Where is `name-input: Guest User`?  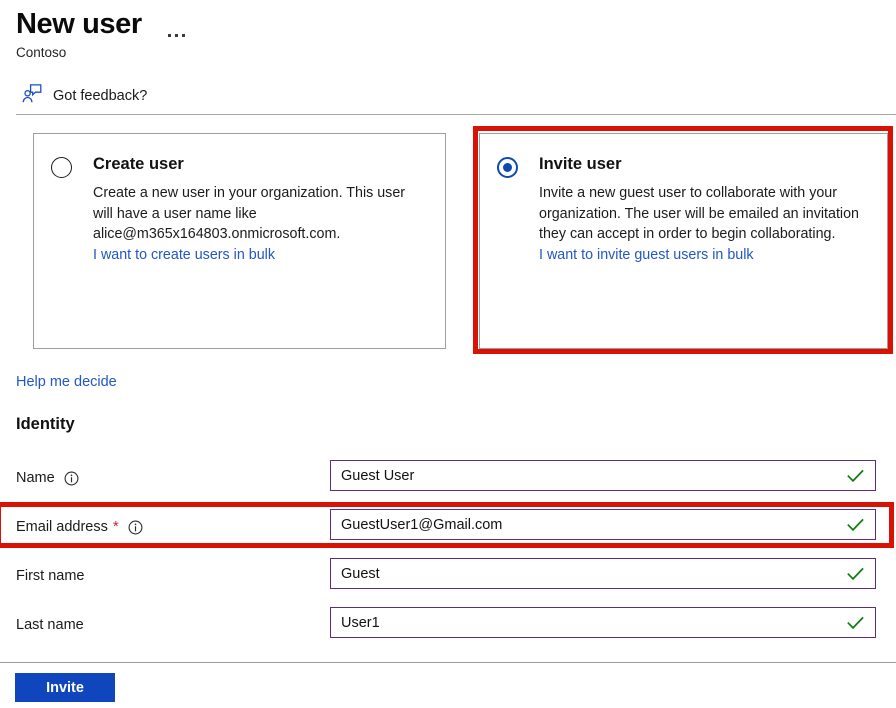 name-input: Guest User is located at coordinates (603, 475).